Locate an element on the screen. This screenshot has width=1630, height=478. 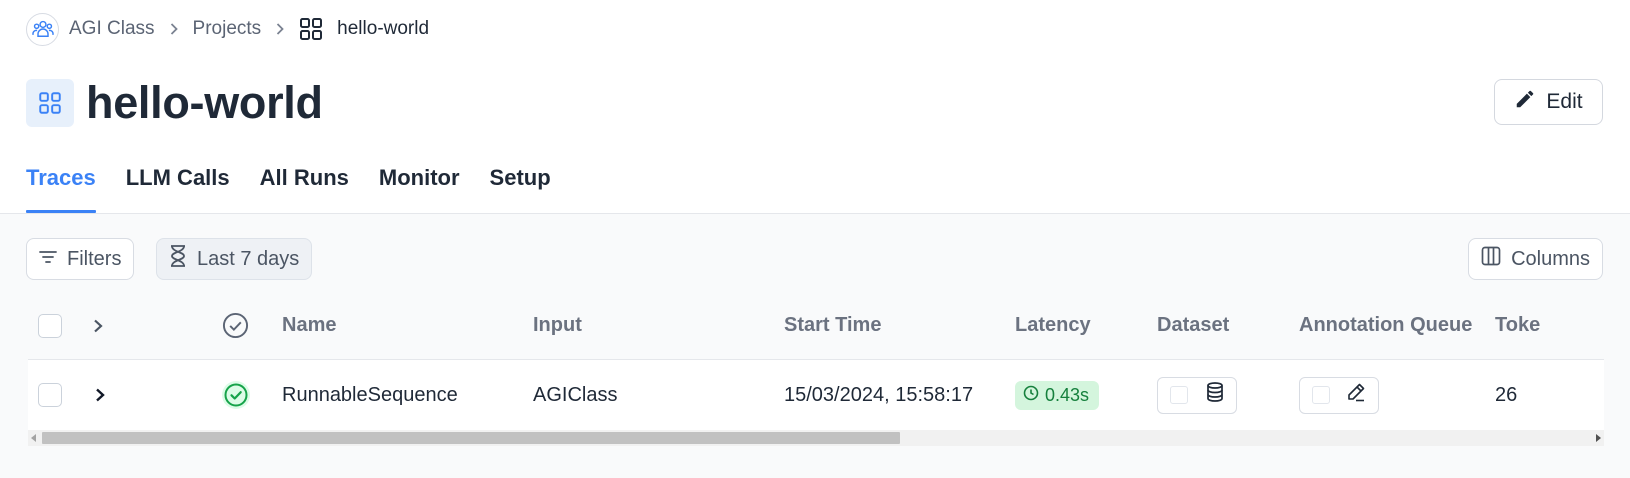
people-icon is located at coordinates (42, 29).